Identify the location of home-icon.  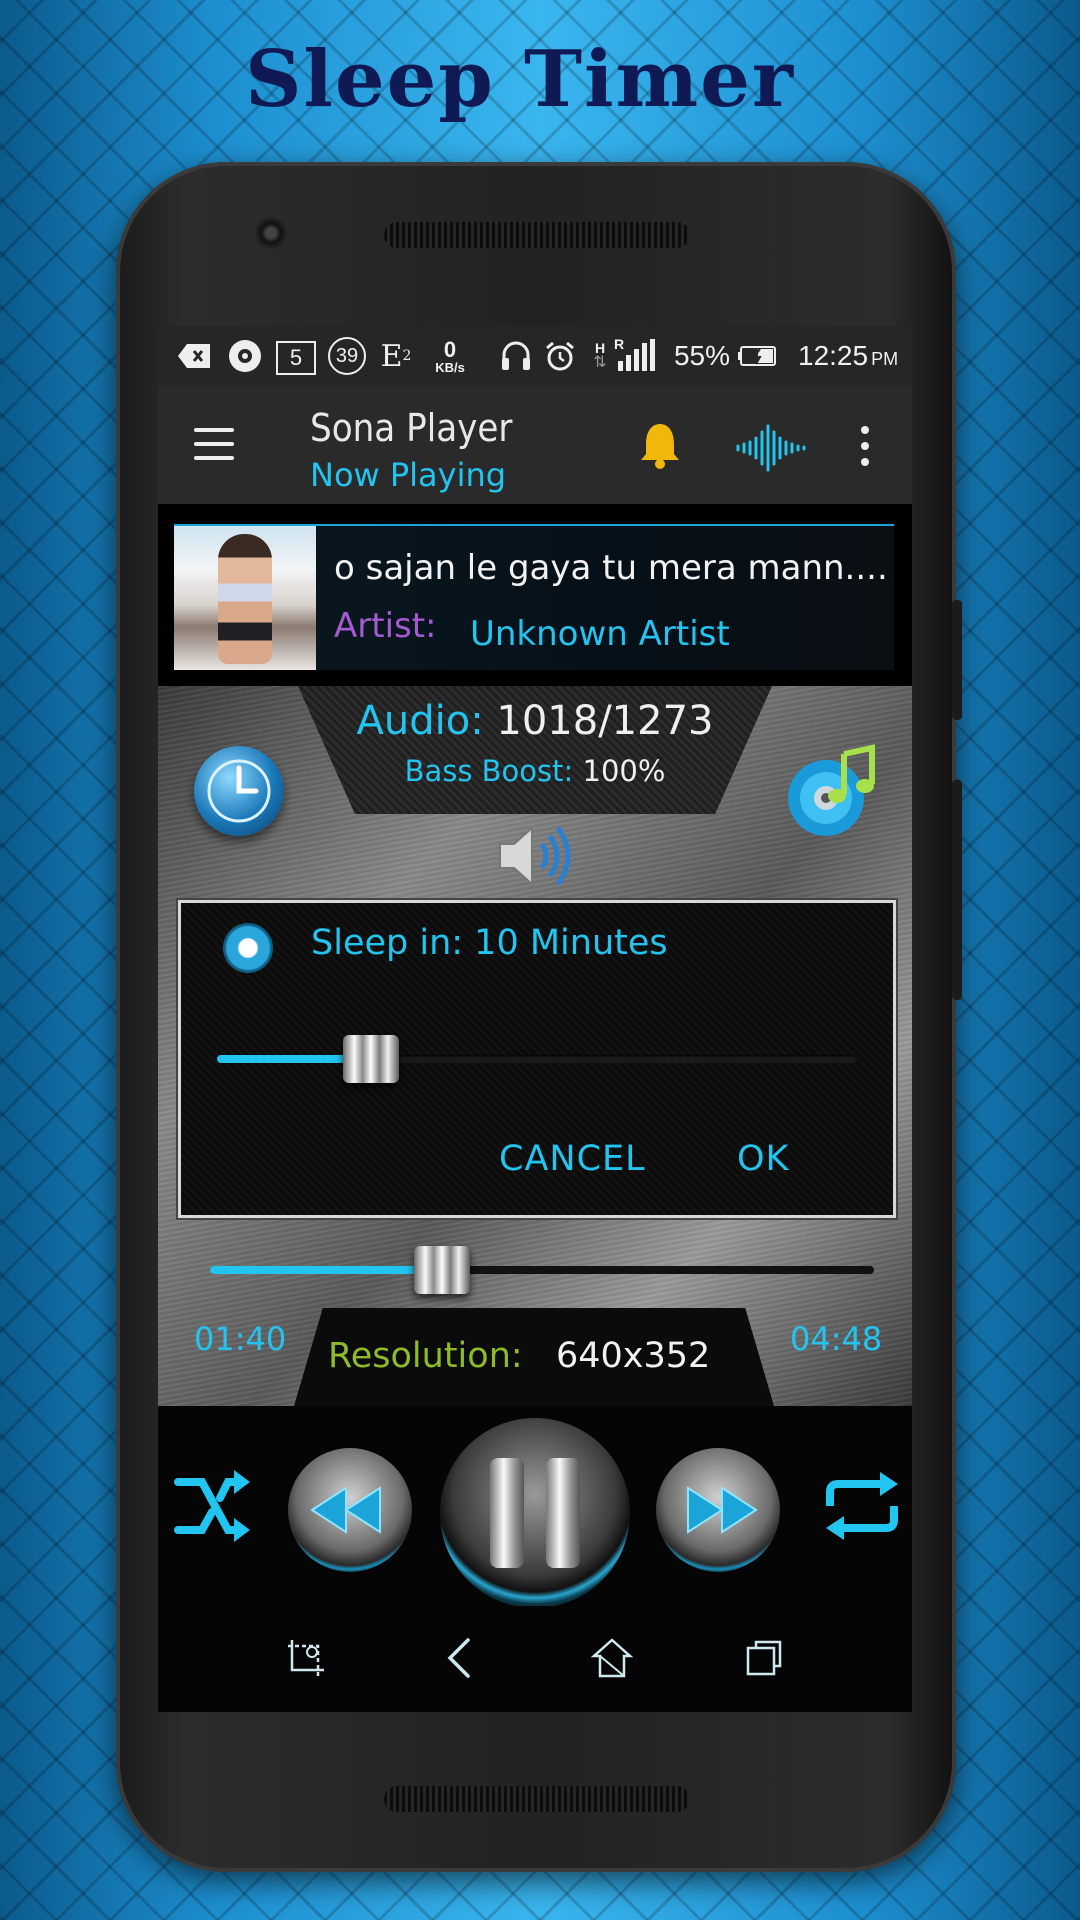
(612, 1658).